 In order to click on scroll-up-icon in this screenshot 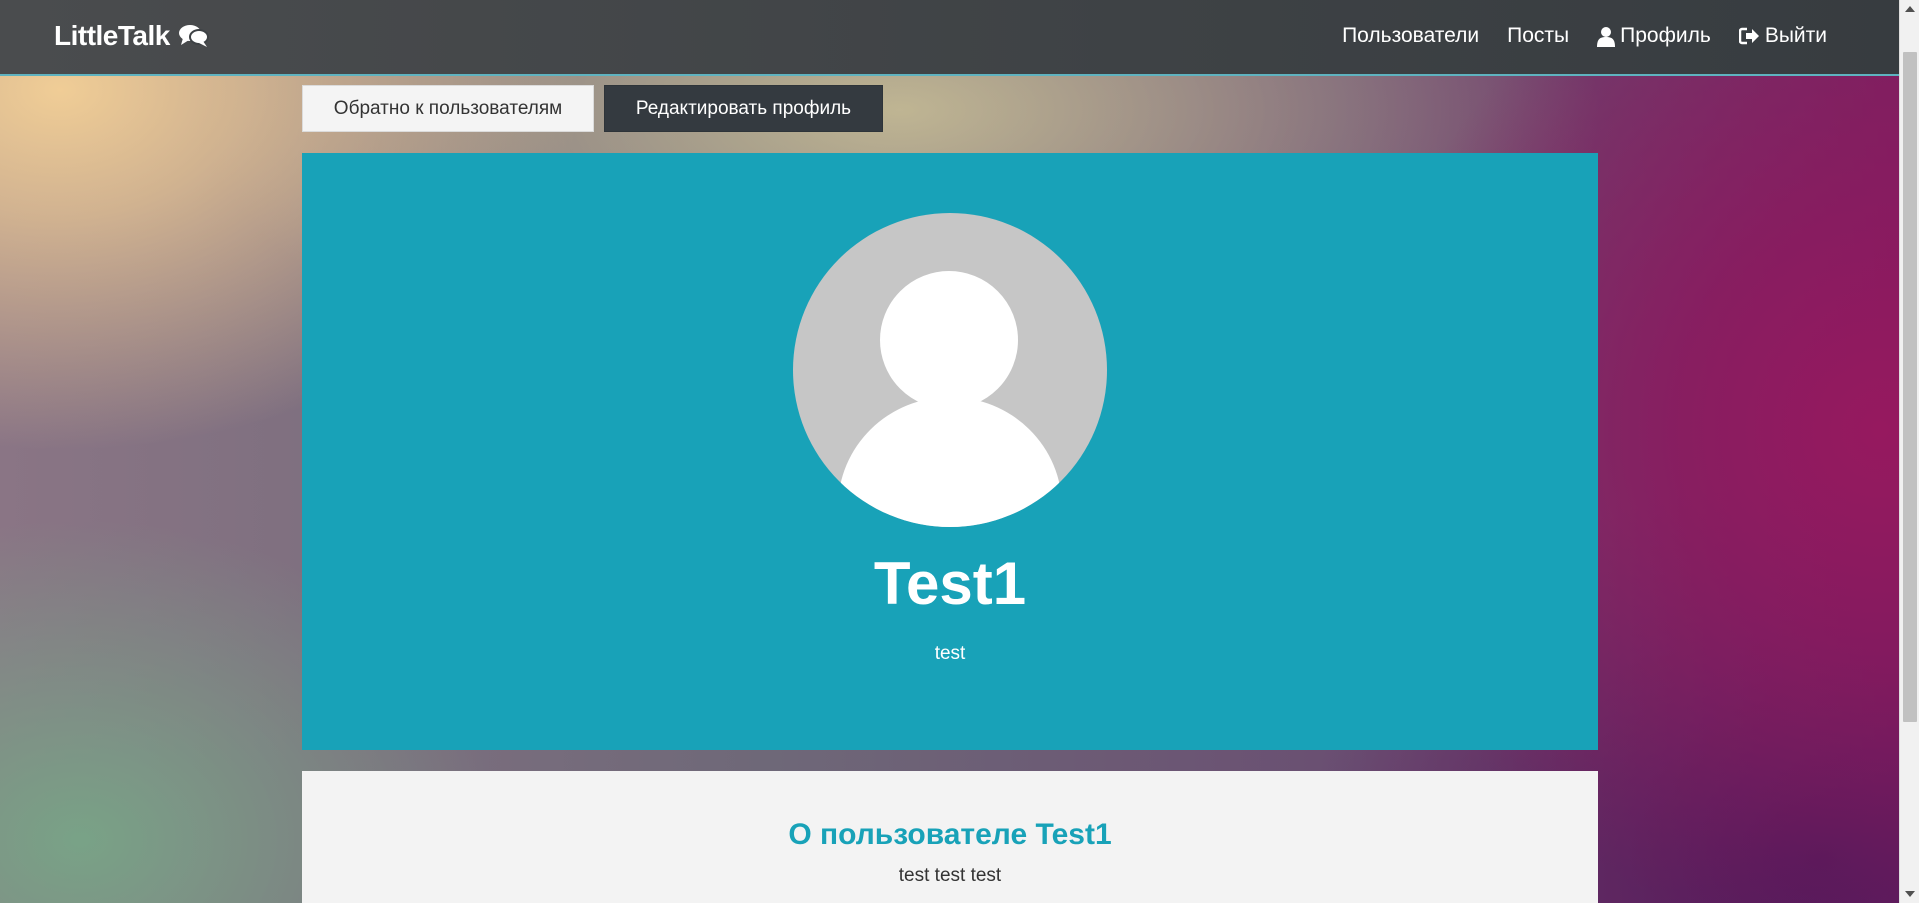, I will do `click(1910, 9)`.